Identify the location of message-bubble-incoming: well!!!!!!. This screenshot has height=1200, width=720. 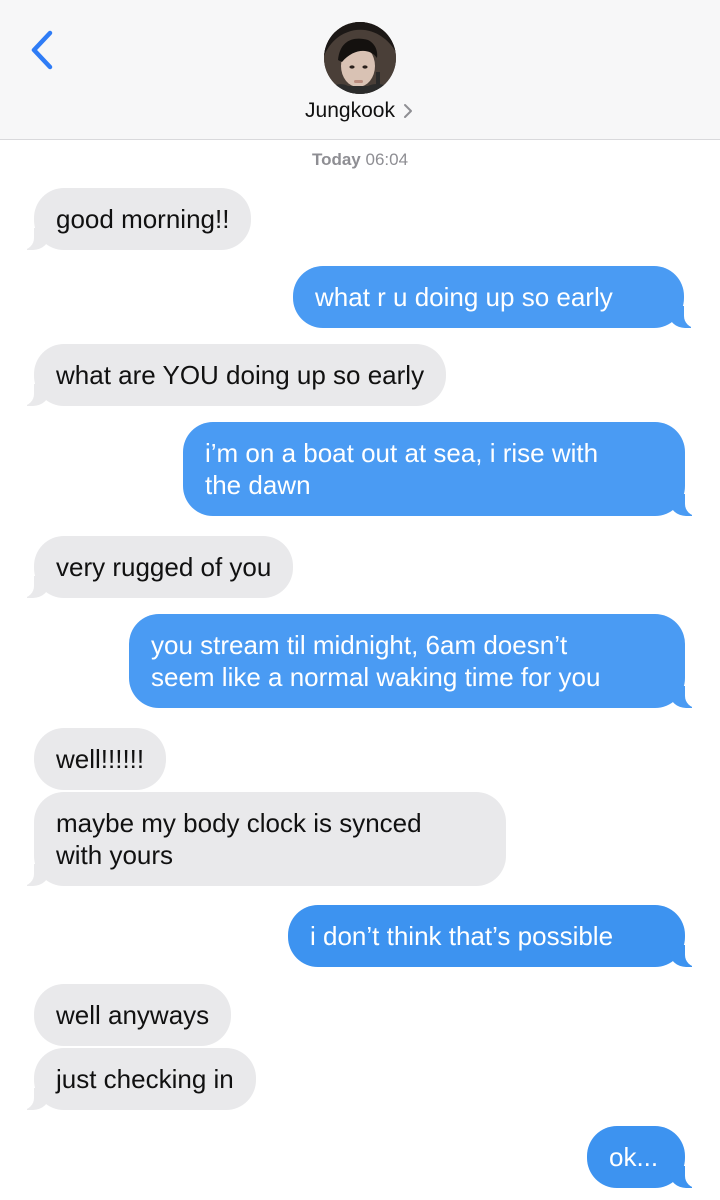
(100, 759).